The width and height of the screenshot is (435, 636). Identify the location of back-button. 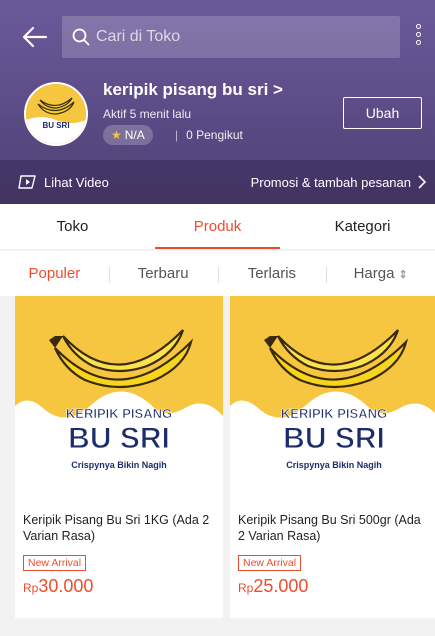
(37, 37).